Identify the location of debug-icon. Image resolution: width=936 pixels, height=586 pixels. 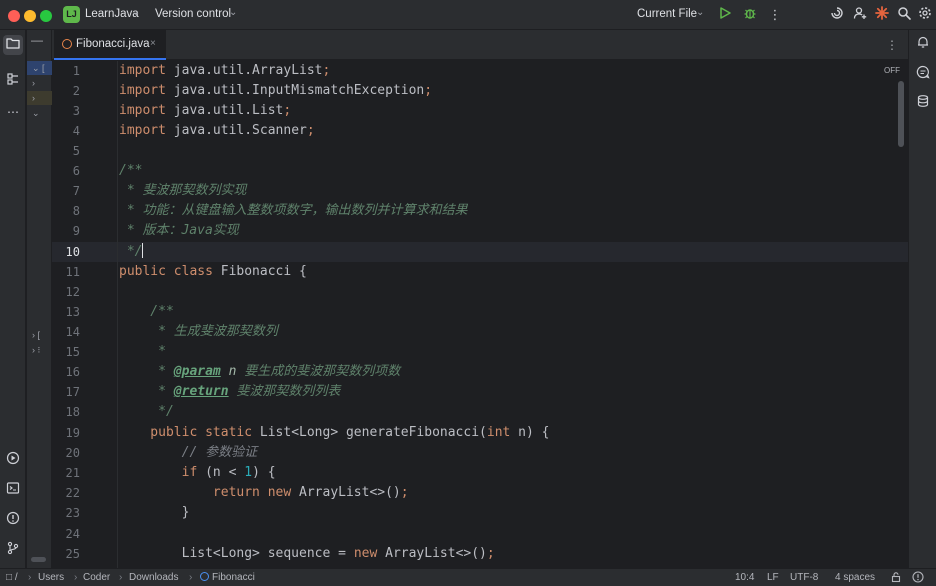
(750, 15).